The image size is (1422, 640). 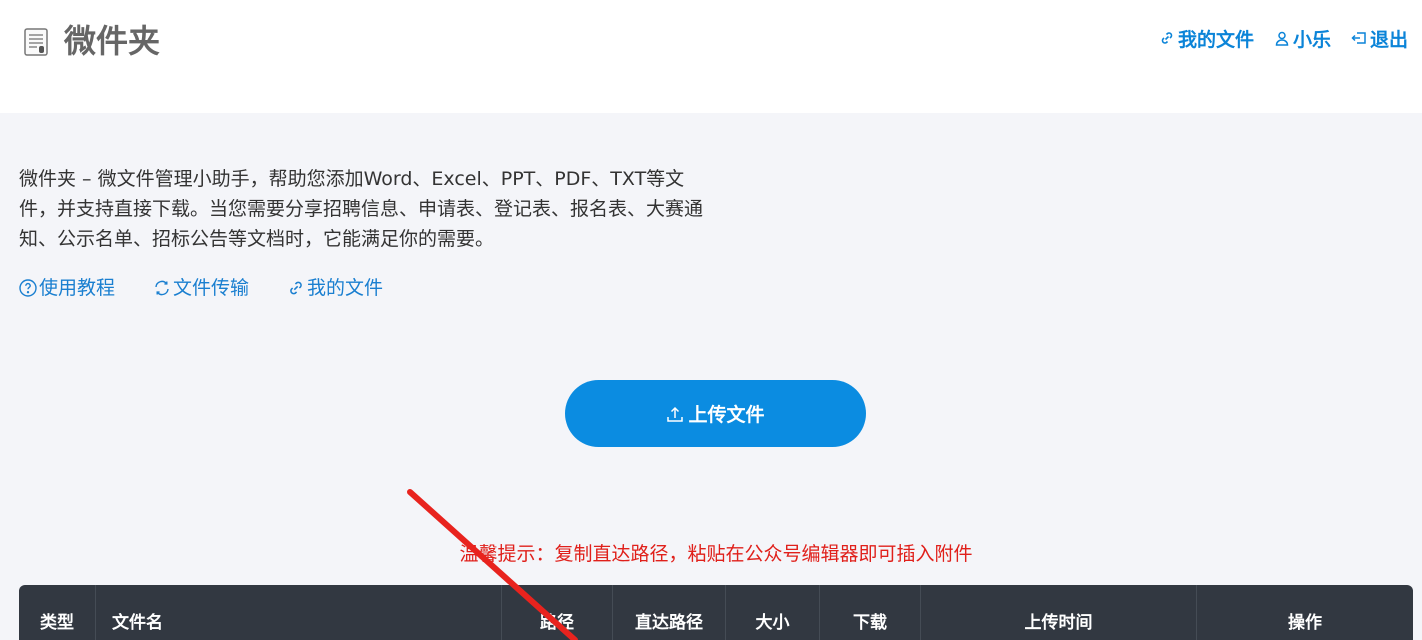 What do you see at coordinates (28, 288) in the screenshot?
I see `help-icon` at bounding box center [28, 288].